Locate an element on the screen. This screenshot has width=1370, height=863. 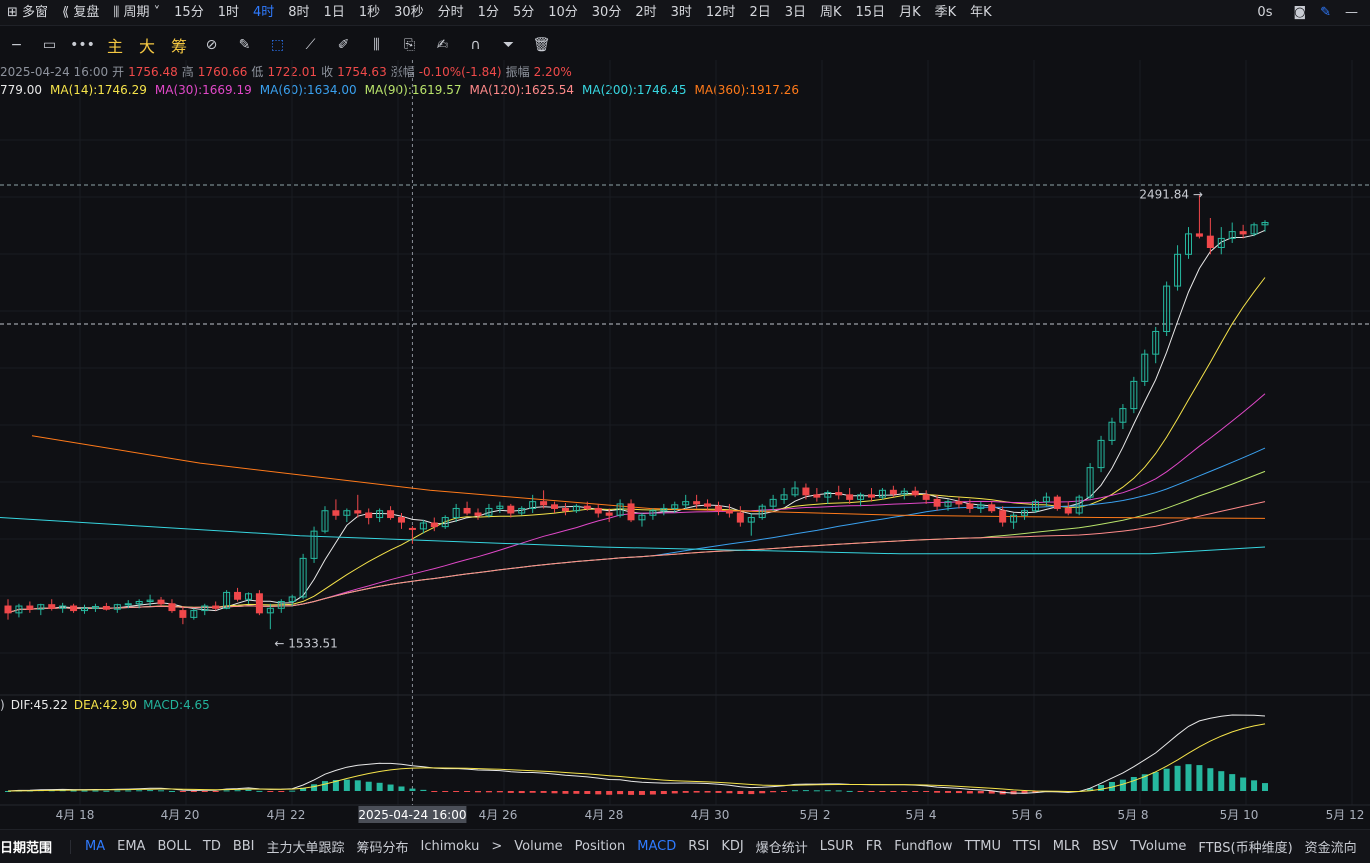
indicator-tab: TVolume is located at coordinates (1158, 846).